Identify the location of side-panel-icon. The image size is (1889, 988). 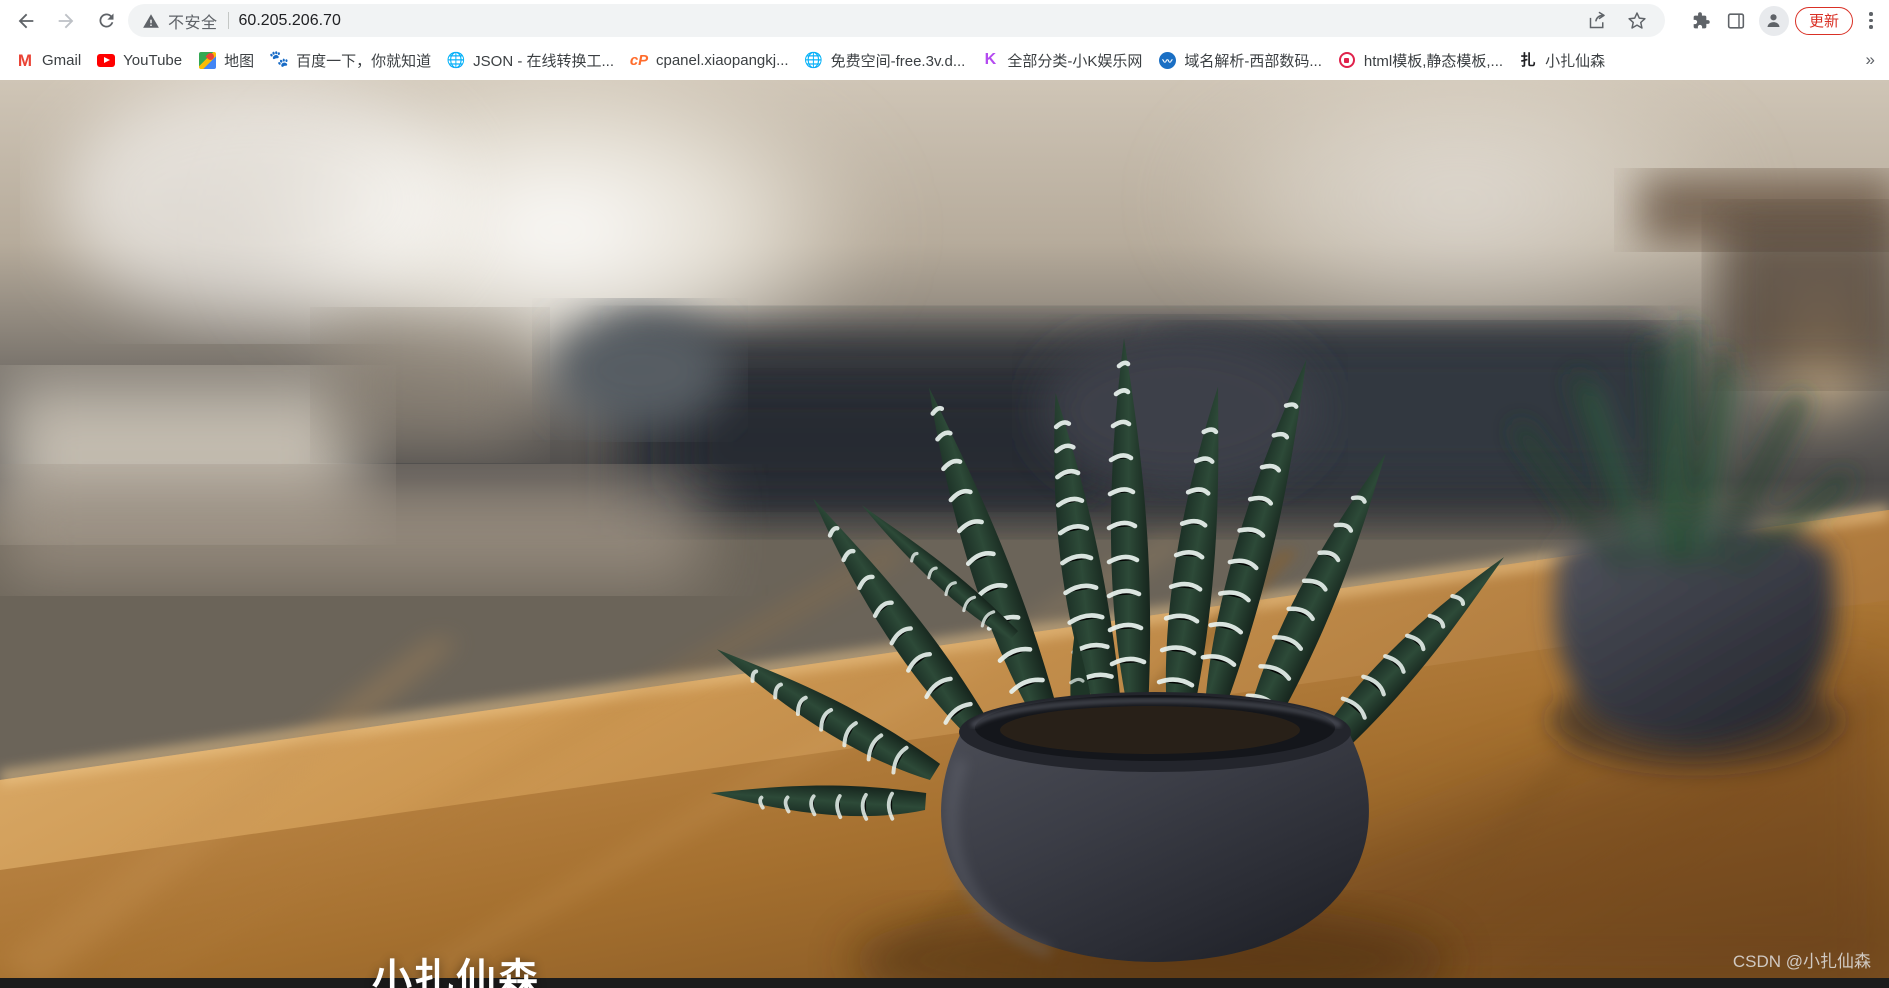
(1736, 20).